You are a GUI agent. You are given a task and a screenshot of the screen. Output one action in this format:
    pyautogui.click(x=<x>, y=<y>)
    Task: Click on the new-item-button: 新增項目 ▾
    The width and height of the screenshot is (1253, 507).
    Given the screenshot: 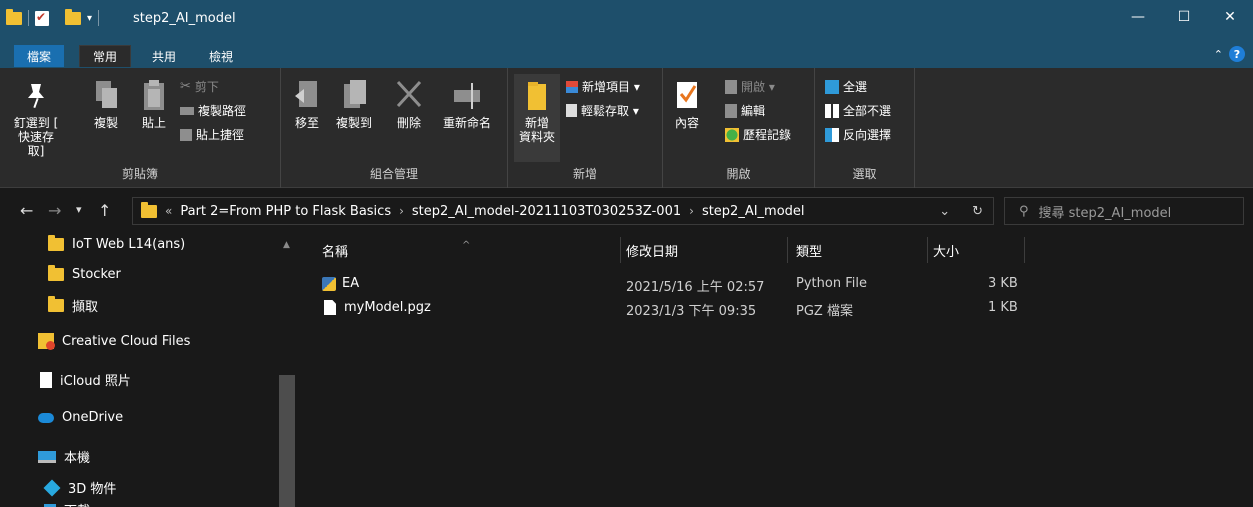 What is the action you would take?
    pyautogui.click(x=603, y=86)
    